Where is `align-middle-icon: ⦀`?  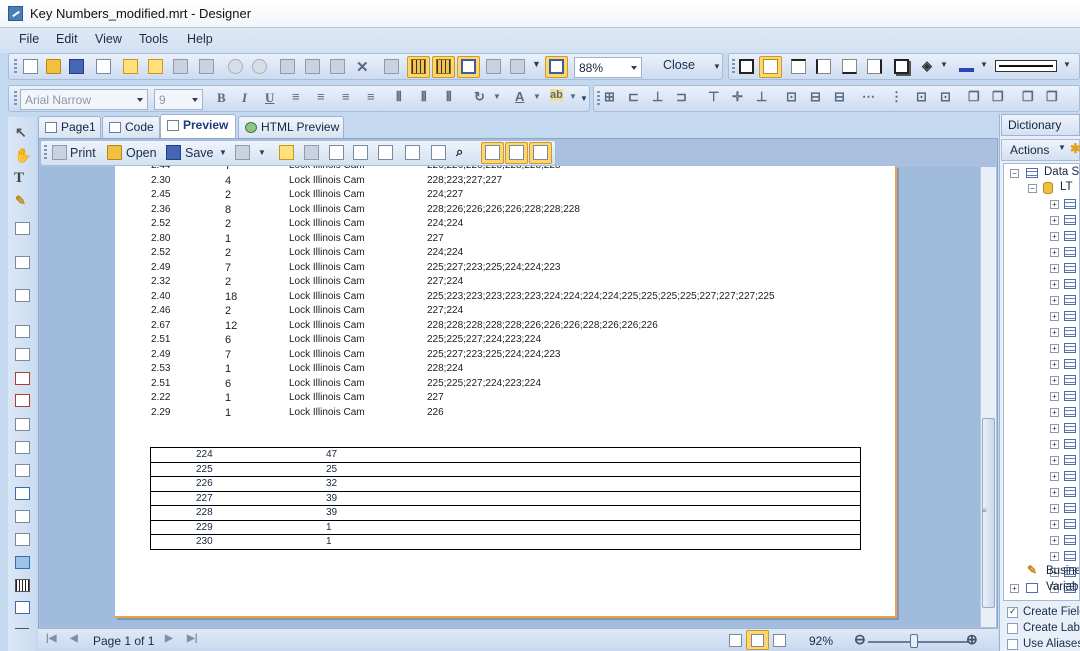
align-middle-icon: ⦀ is located at coordinates (424, 97).